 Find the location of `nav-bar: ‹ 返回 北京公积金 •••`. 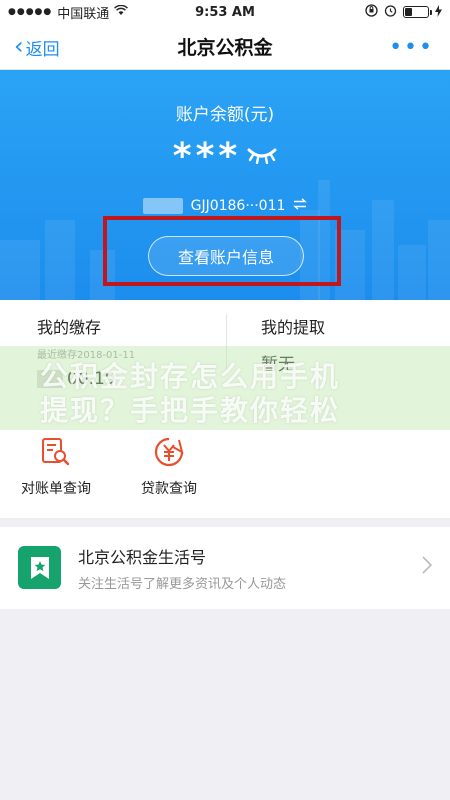

nav-bar: ‹ 返回 北京公积金 ••• is located at coordinates (225, 47).